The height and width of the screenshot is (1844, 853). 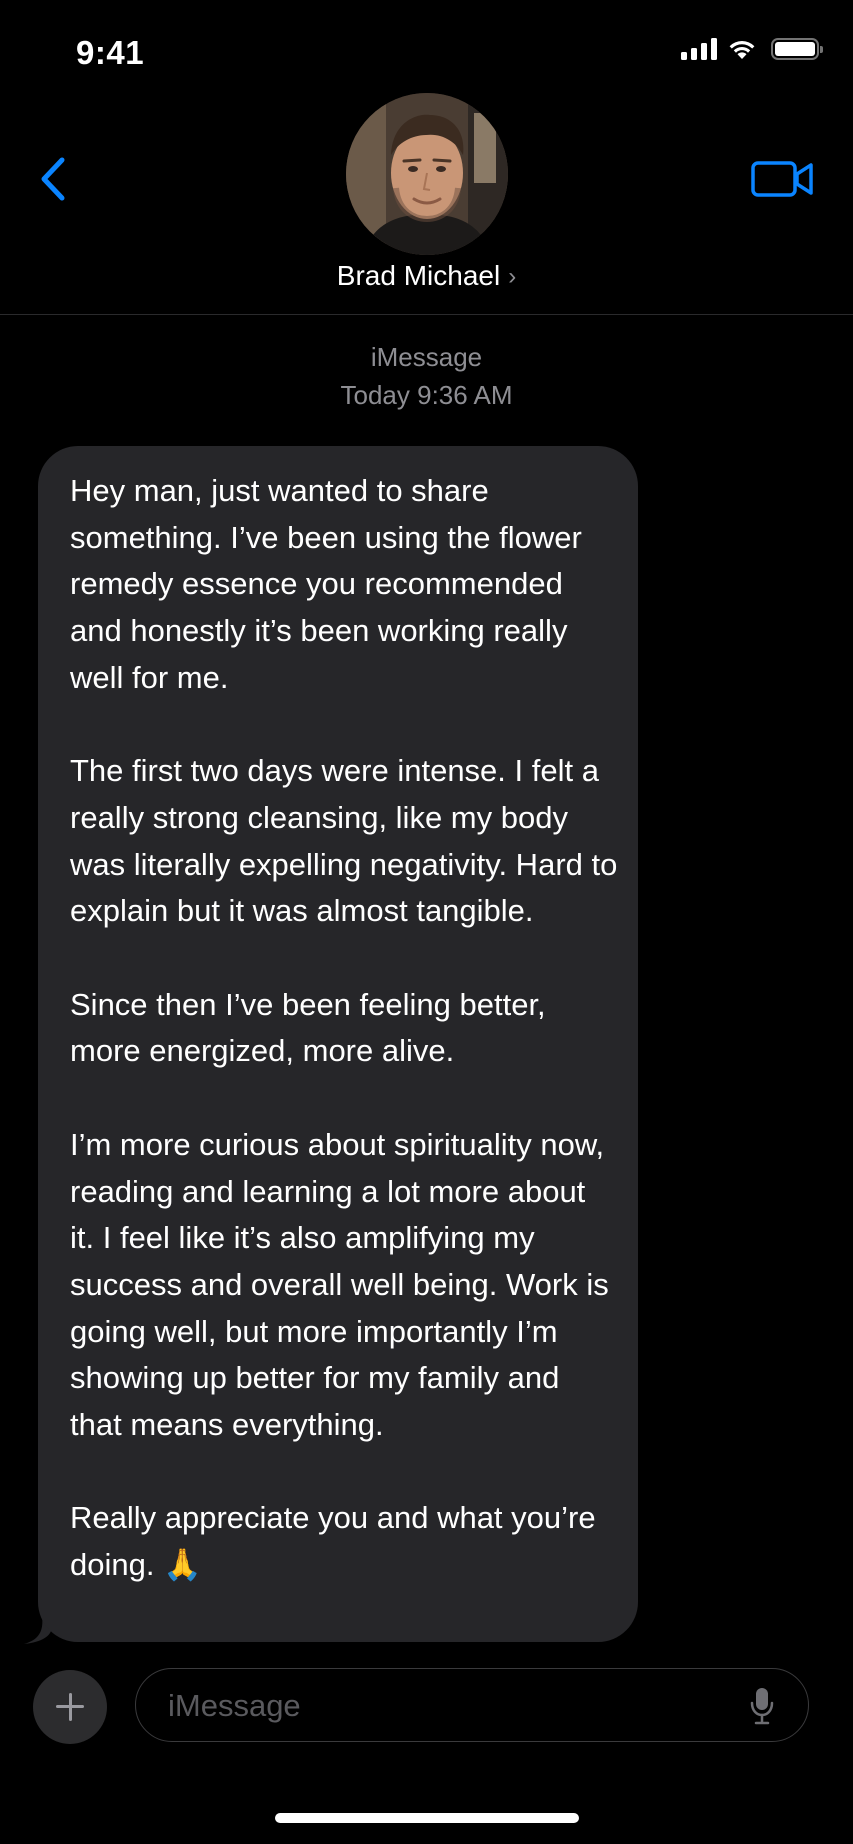 I want to click on compose-bar, so click(x=426, y=1706).